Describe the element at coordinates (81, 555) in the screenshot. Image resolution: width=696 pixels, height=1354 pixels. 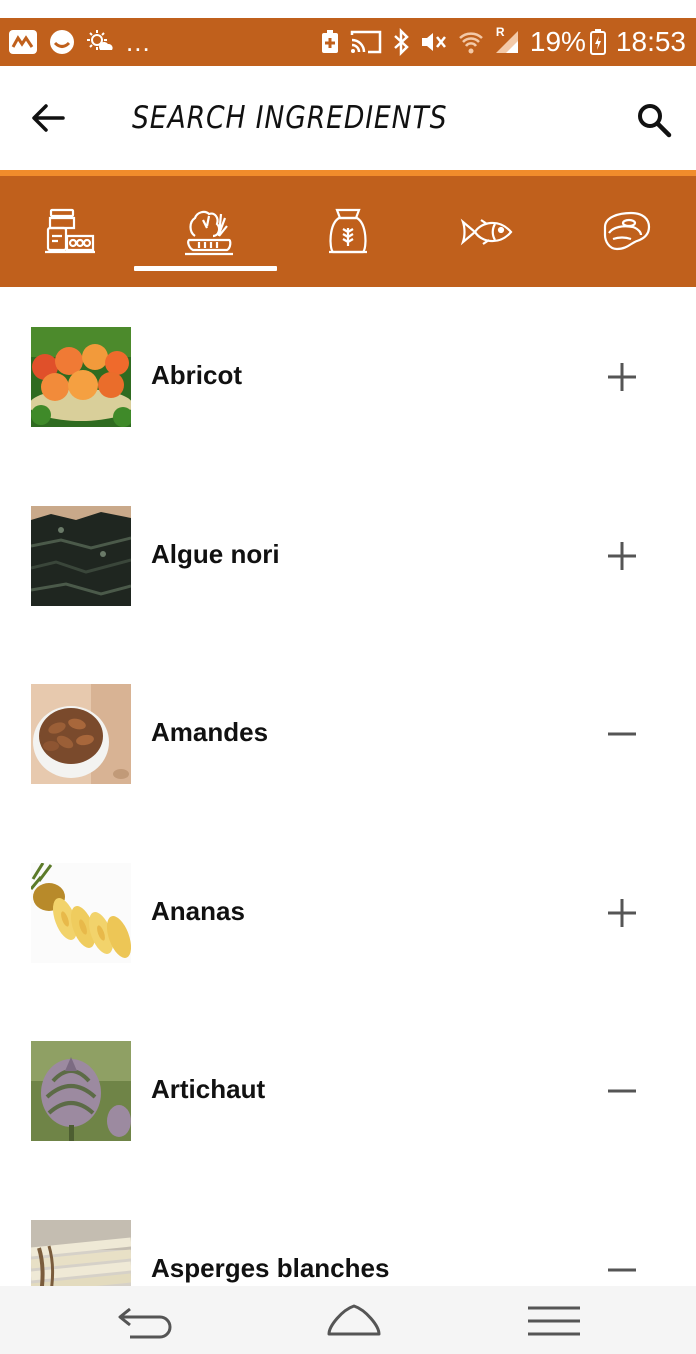
I see `ingredient-image-nori-seaweed` at that location.